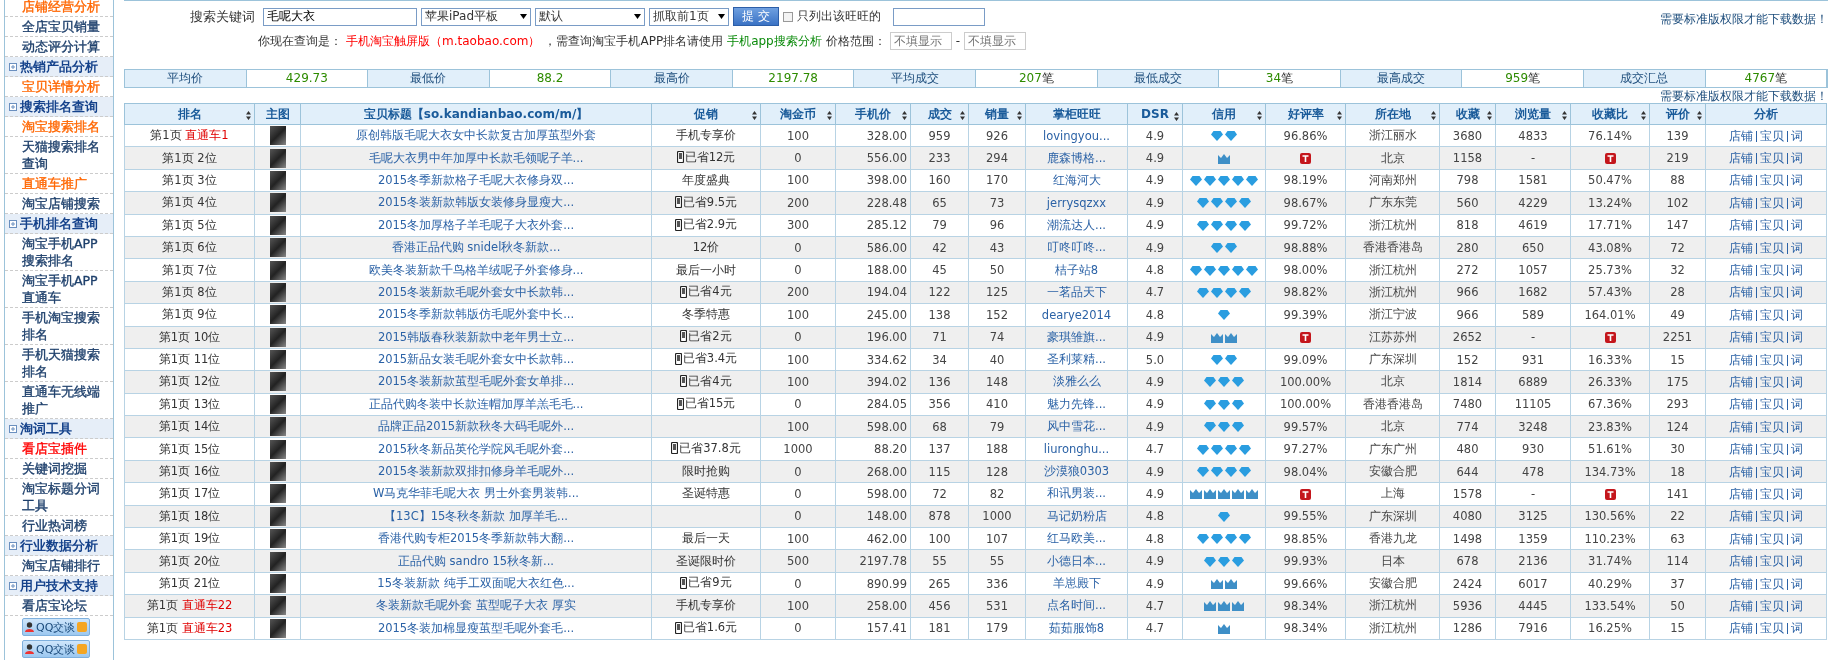 The image size is (1838, 660). What do you see at coordinates (59, 606) in the screenshot?
I see `sidebar-link: 看店宝论坛` at bounding box center [59, 606].